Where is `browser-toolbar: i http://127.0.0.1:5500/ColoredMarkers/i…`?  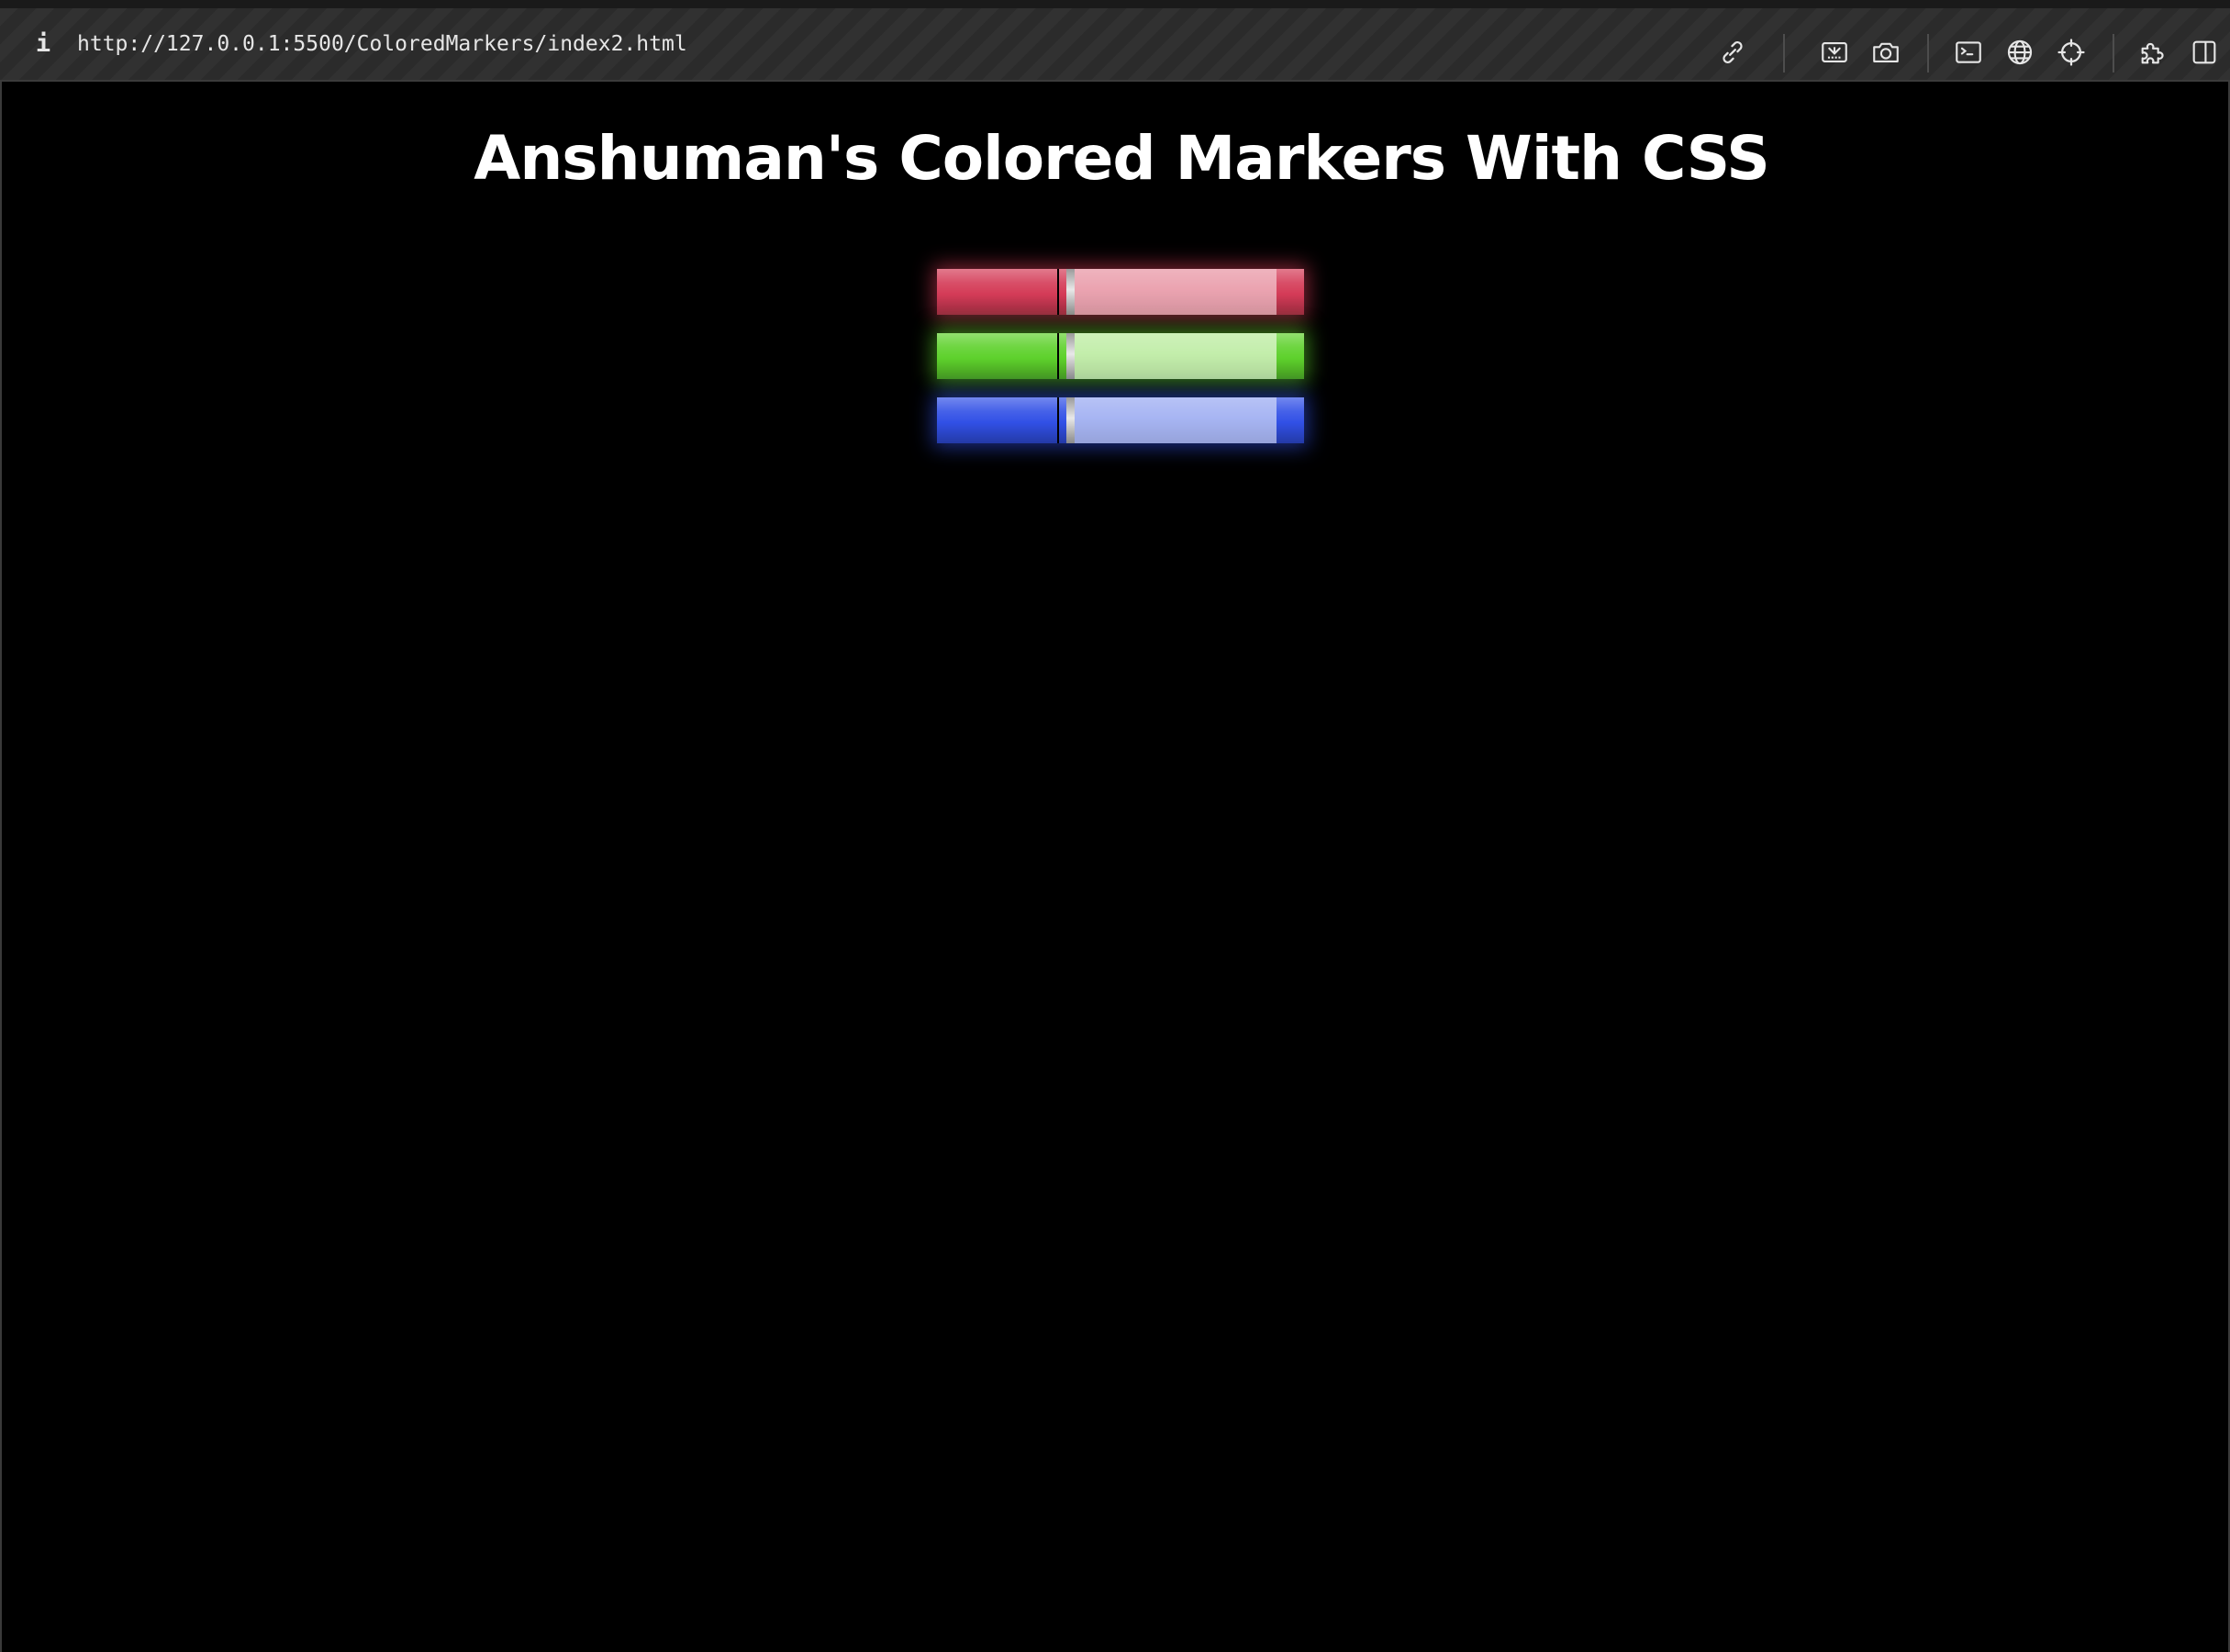 browser-toolbar: i http://127.0.0.1:5500/ColoredMarkers/i… is located at coordinates (1115, 41).